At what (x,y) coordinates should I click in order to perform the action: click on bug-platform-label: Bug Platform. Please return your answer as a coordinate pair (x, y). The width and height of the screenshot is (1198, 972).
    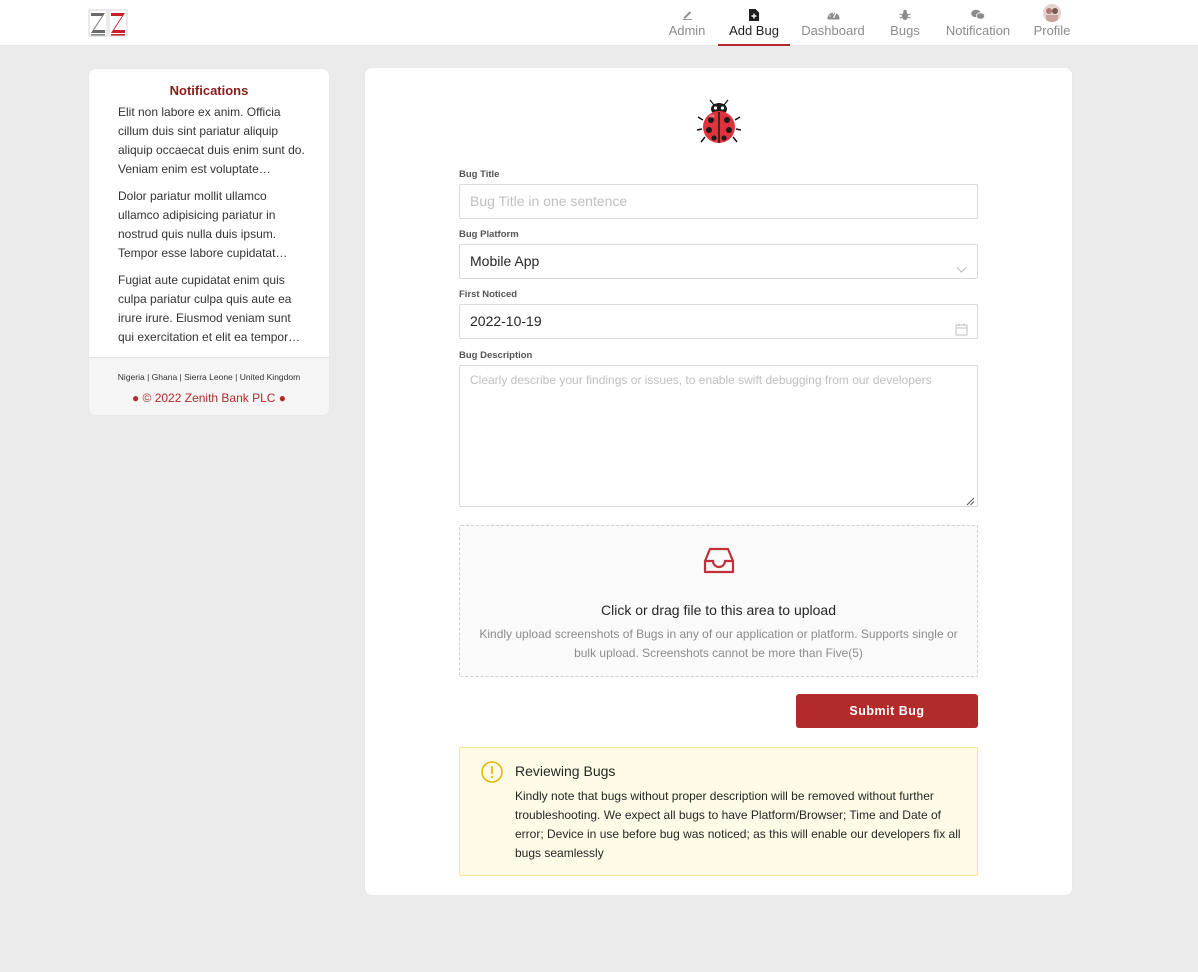
    Looking at the image, I should click on (489, 234).